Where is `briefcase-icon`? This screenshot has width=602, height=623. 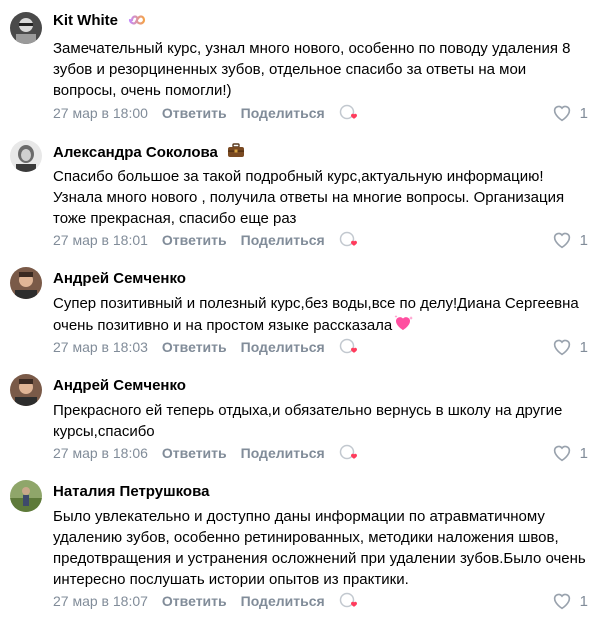 briefcase-icon is located at coordinates (236, 153).